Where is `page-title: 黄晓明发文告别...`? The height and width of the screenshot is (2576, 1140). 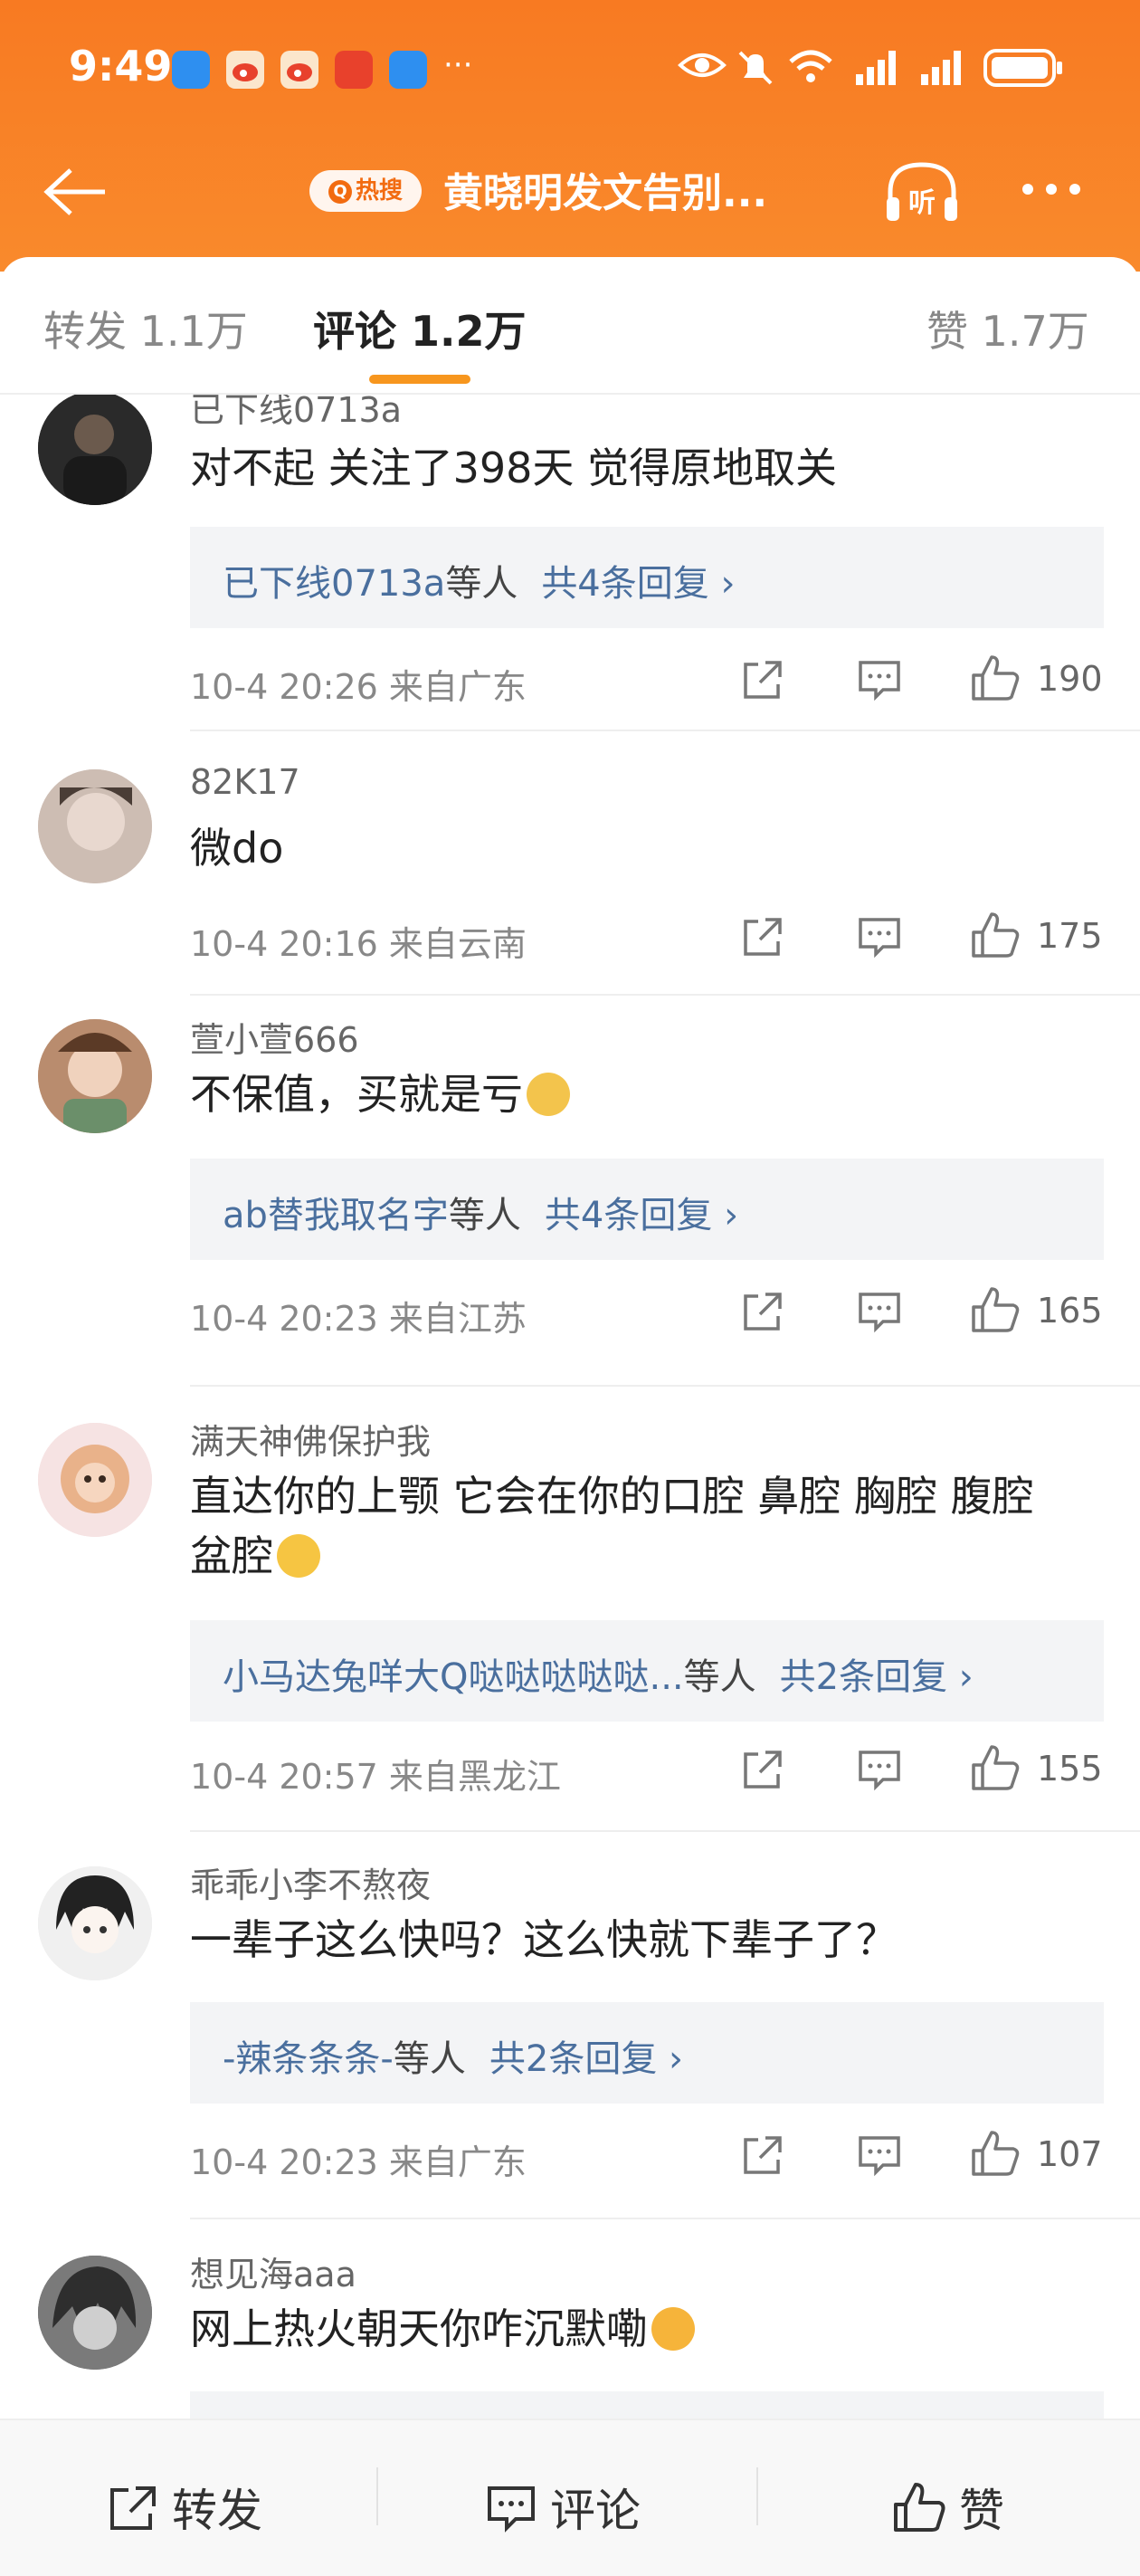 page-title: 黄晓明发文告别... is located at coordinates (629, 194).